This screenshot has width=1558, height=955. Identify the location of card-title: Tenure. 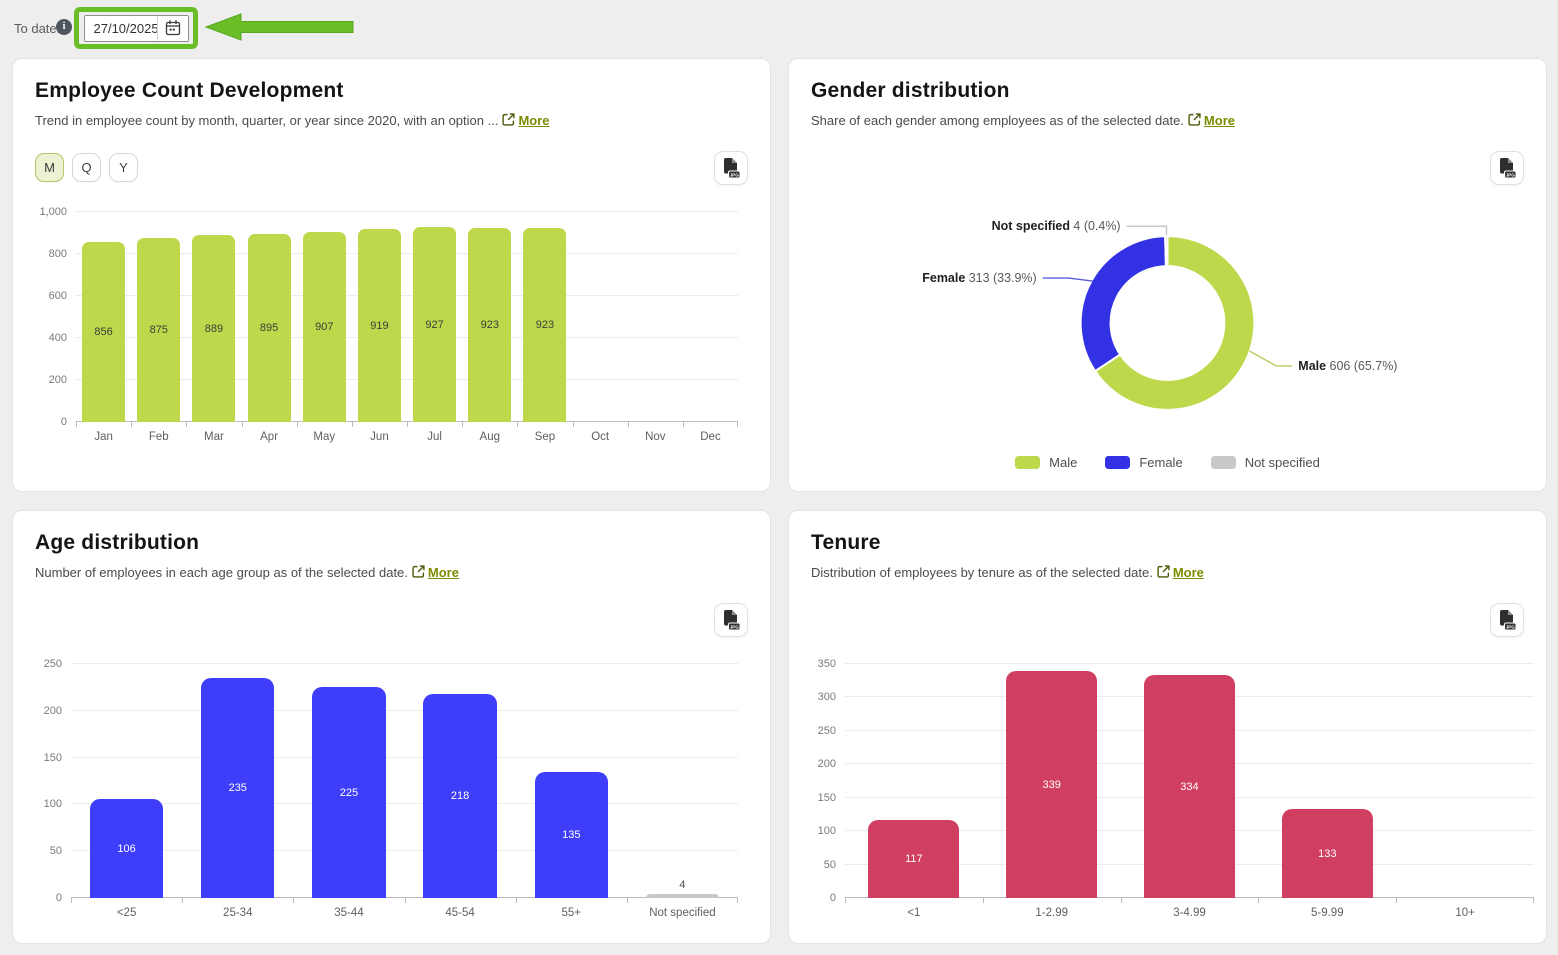
(846, 542).